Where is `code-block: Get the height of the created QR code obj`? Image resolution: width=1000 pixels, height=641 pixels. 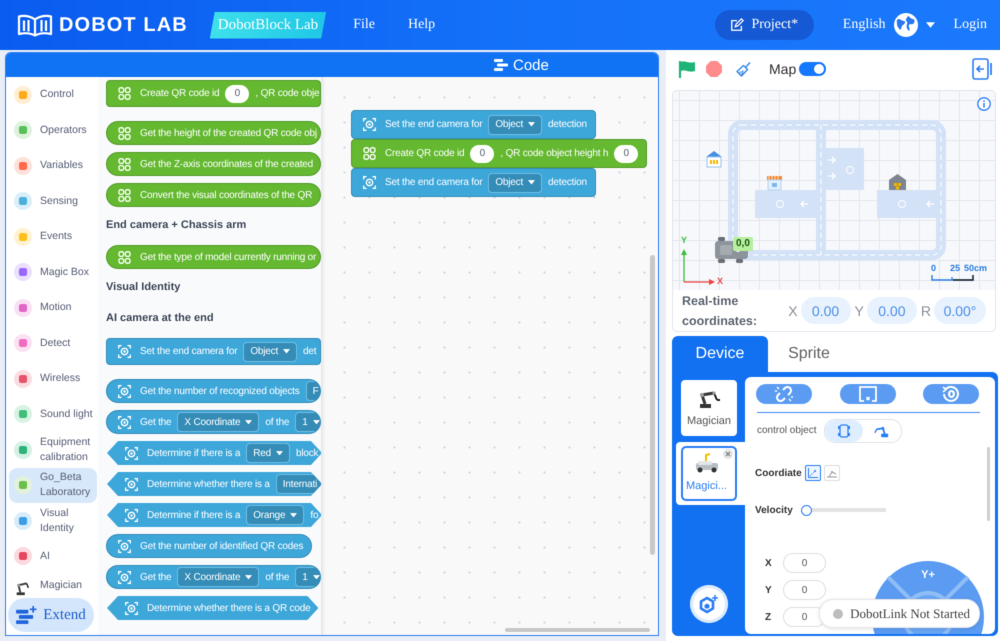
code-block: Get the height of the created QR code obj is located at coordinates (213, 133).